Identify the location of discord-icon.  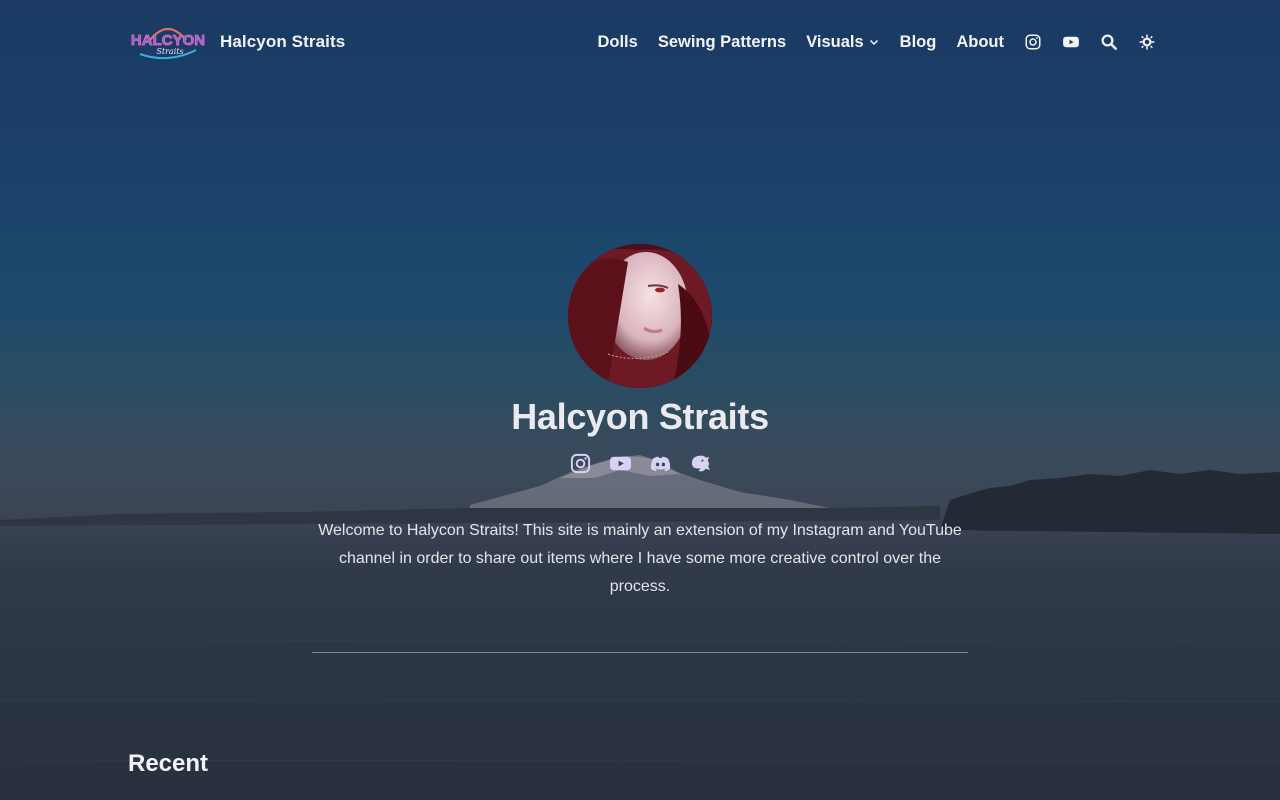
(660, 463).